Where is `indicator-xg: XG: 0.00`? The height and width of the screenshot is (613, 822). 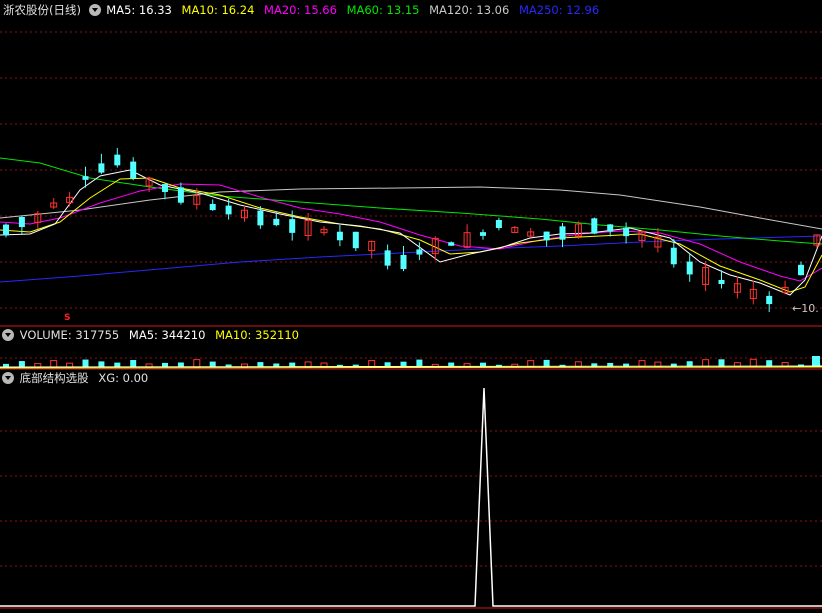 indicator-xg: XG: 0.00 is located at coordinates (123, 378).